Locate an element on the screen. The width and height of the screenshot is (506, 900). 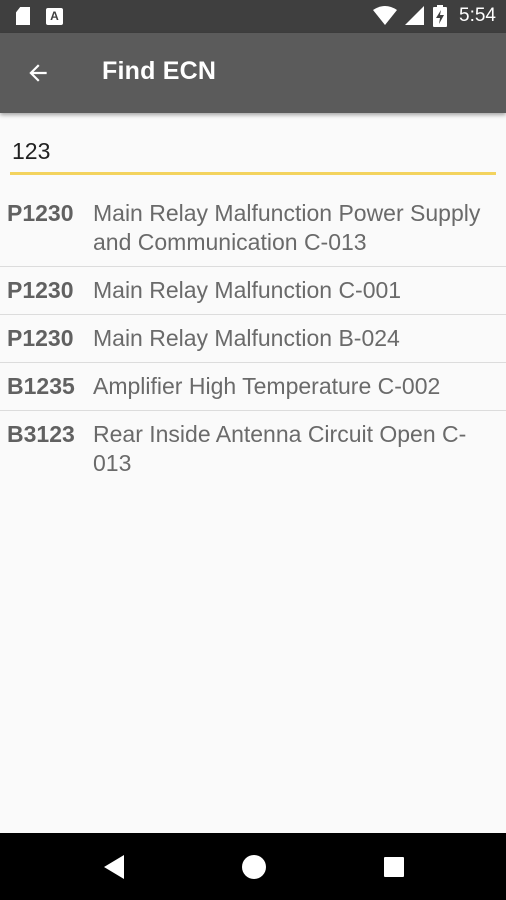
nav-home-button is located at coordinates (254, 867).